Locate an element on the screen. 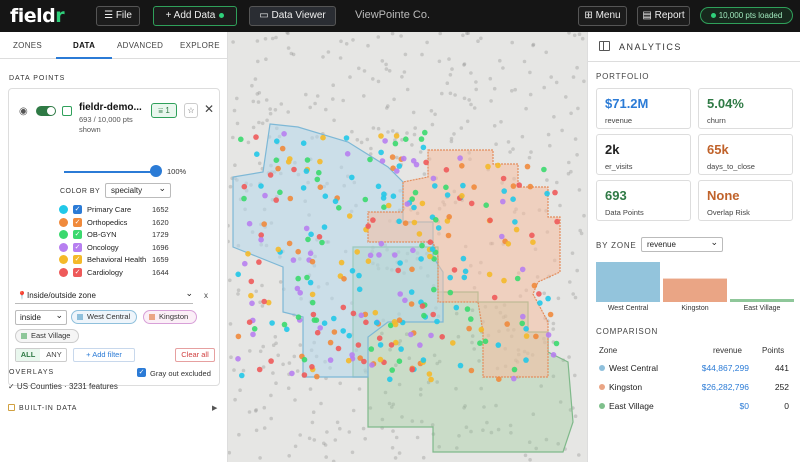 The height and width of the screenshot is (462, 800). filter-rule-select: 📍Inside/outside zone is located at coordinates (104, 295).